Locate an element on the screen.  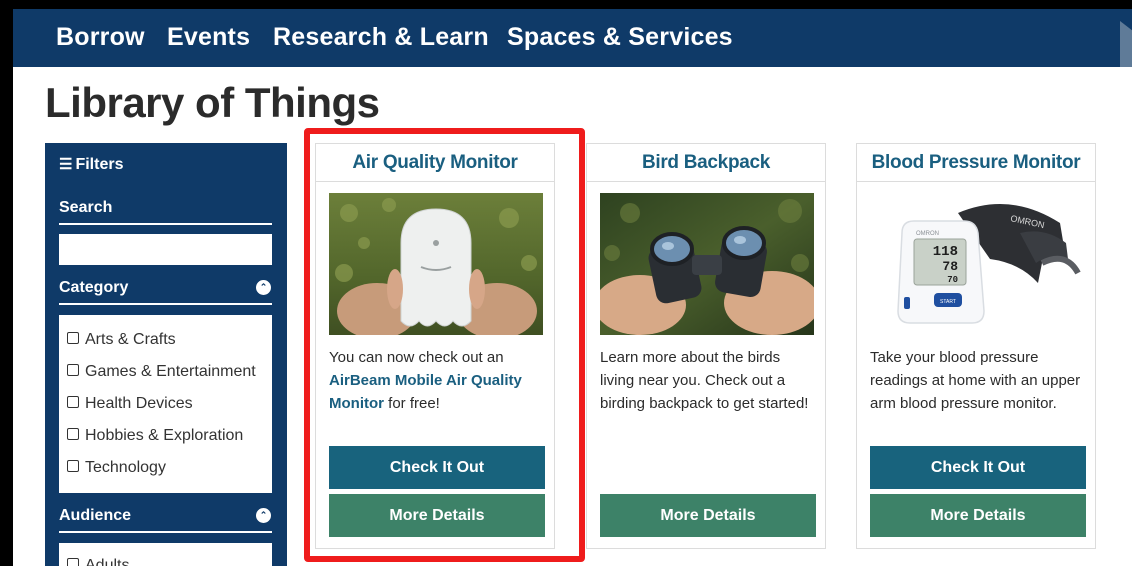
card-title: Air Quality Monitor is located at coordinates (435, 163).